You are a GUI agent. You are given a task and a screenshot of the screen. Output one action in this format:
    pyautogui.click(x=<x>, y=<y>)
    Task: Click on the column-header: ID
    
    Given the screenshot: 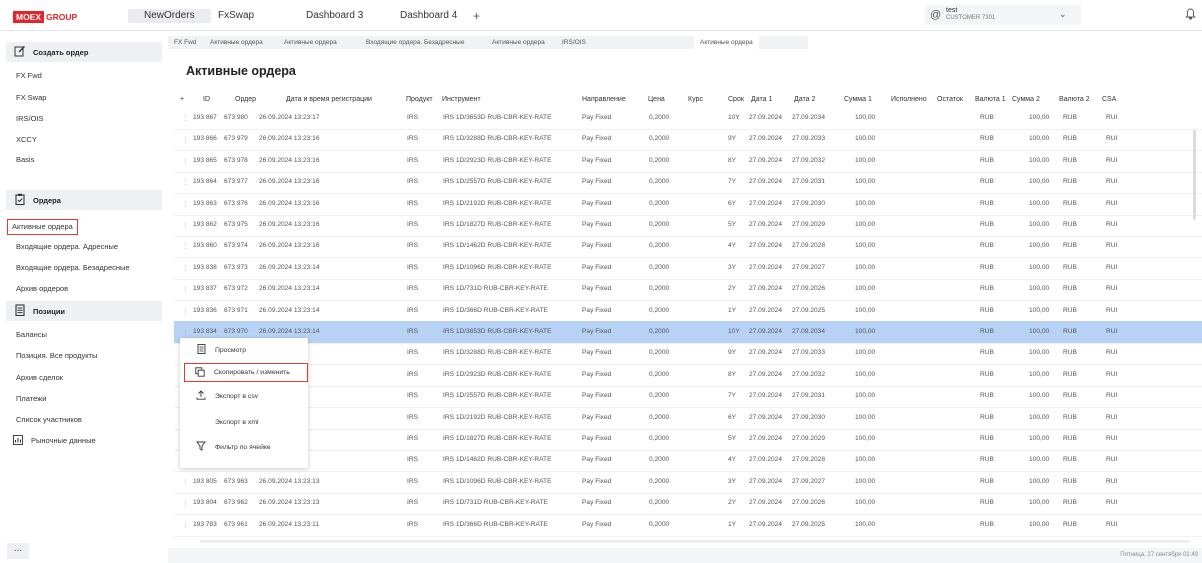 What is the action you would take?
    pyautogui.click(x=206, y=99)
    